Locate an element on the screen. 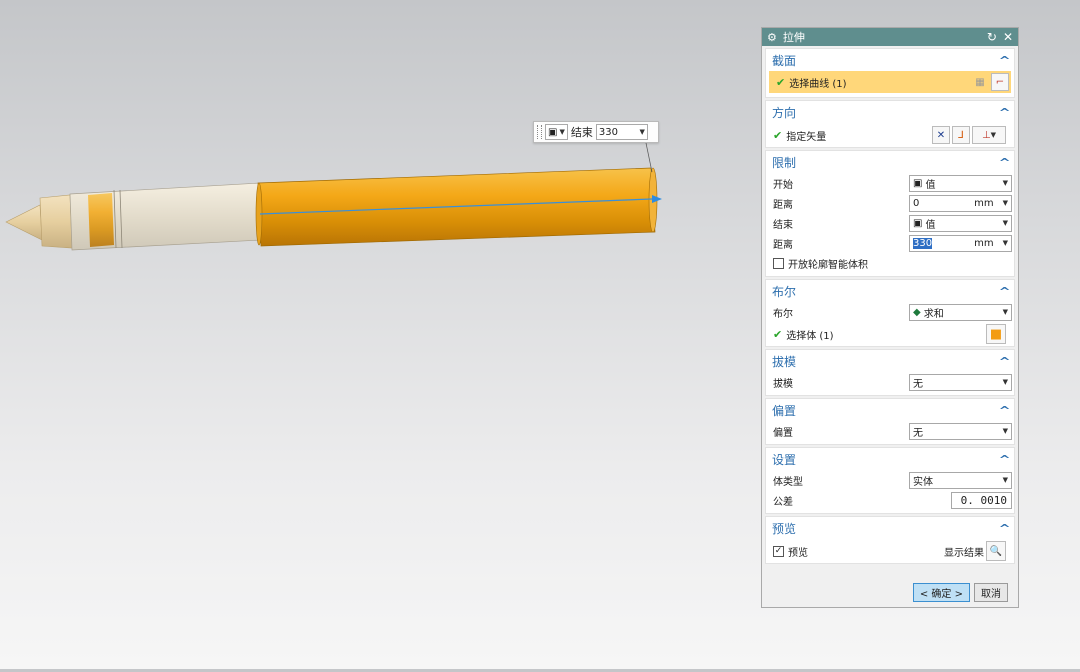  sketch-icon: ▦ is located at coordinates (980, 82).